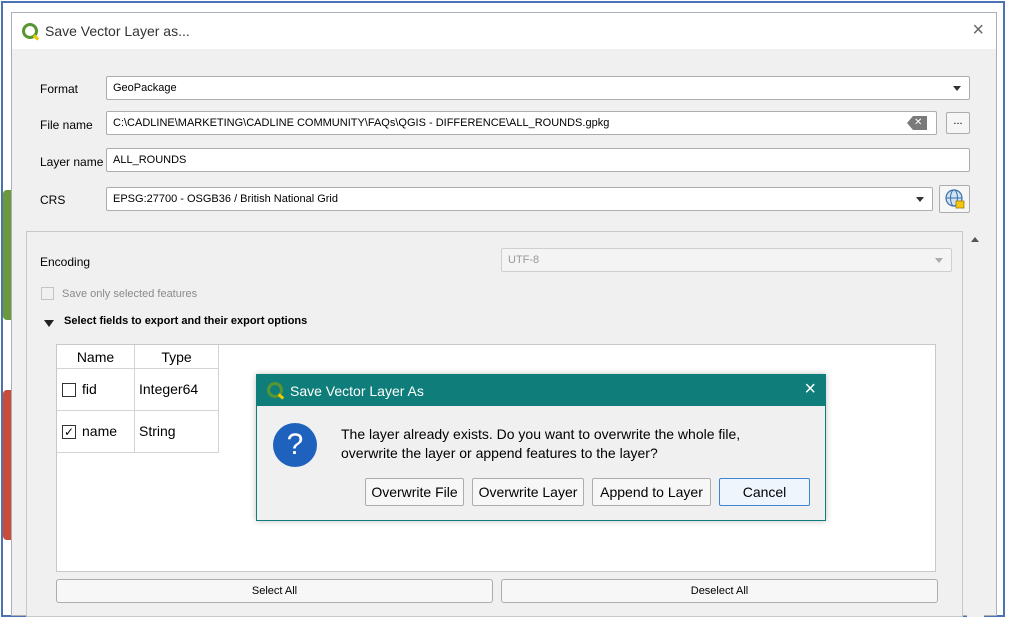 This screenshot has height=622, width=1010. What do you see at coordinates (49, 323) in the screenshot?
I see `collapse-triangle-icon` at bounding box center [49, 323].